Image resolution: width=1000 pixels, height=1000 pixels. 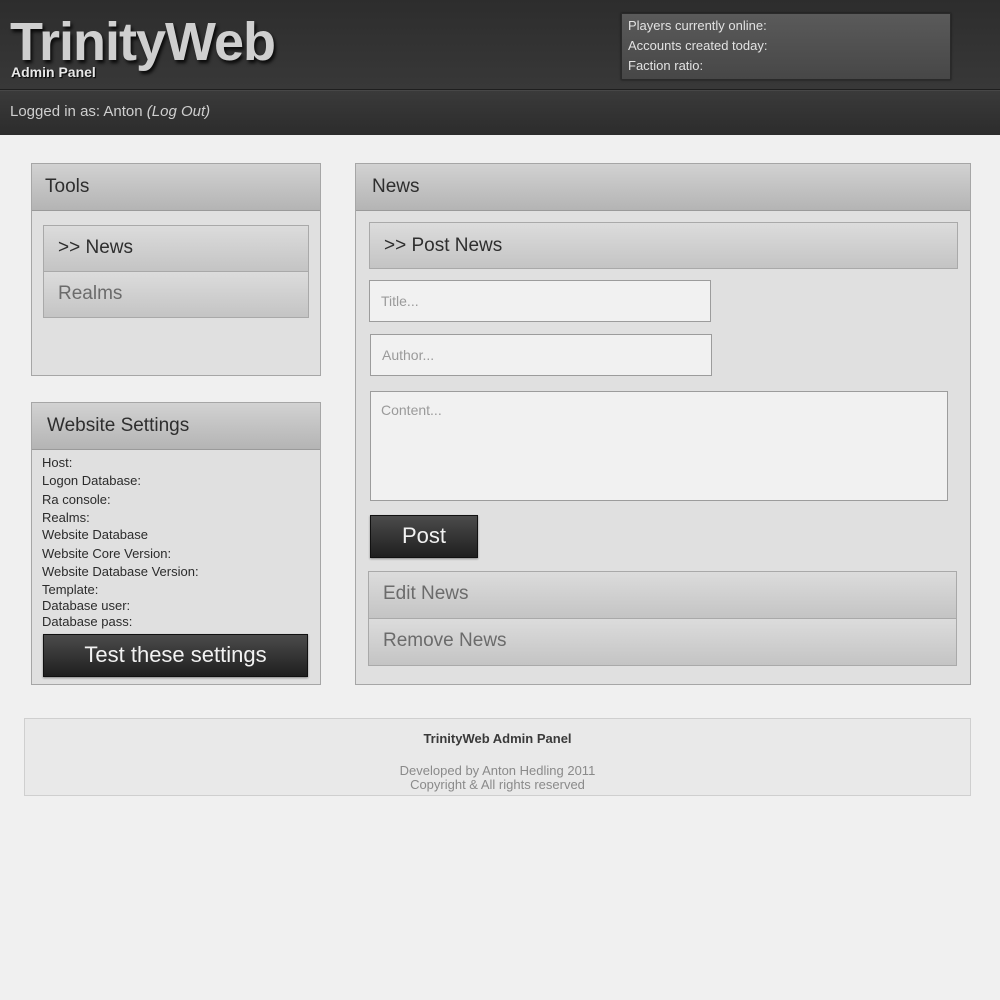 I want to click on edit-news-item: Edit News, so click(x=662, y=595).